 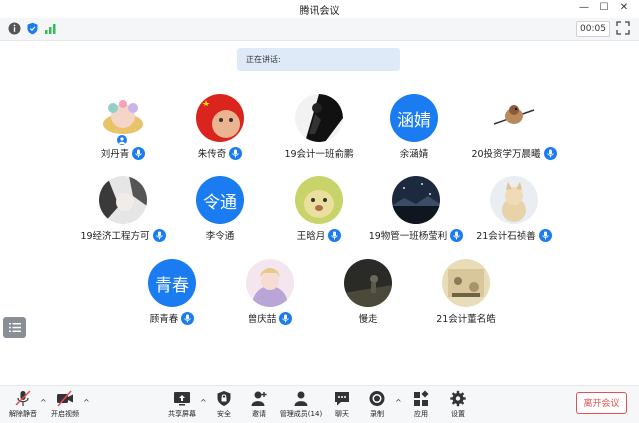 I want to click on participant-tile: 19会计一班俞鹏, so click(x=319, y=128).